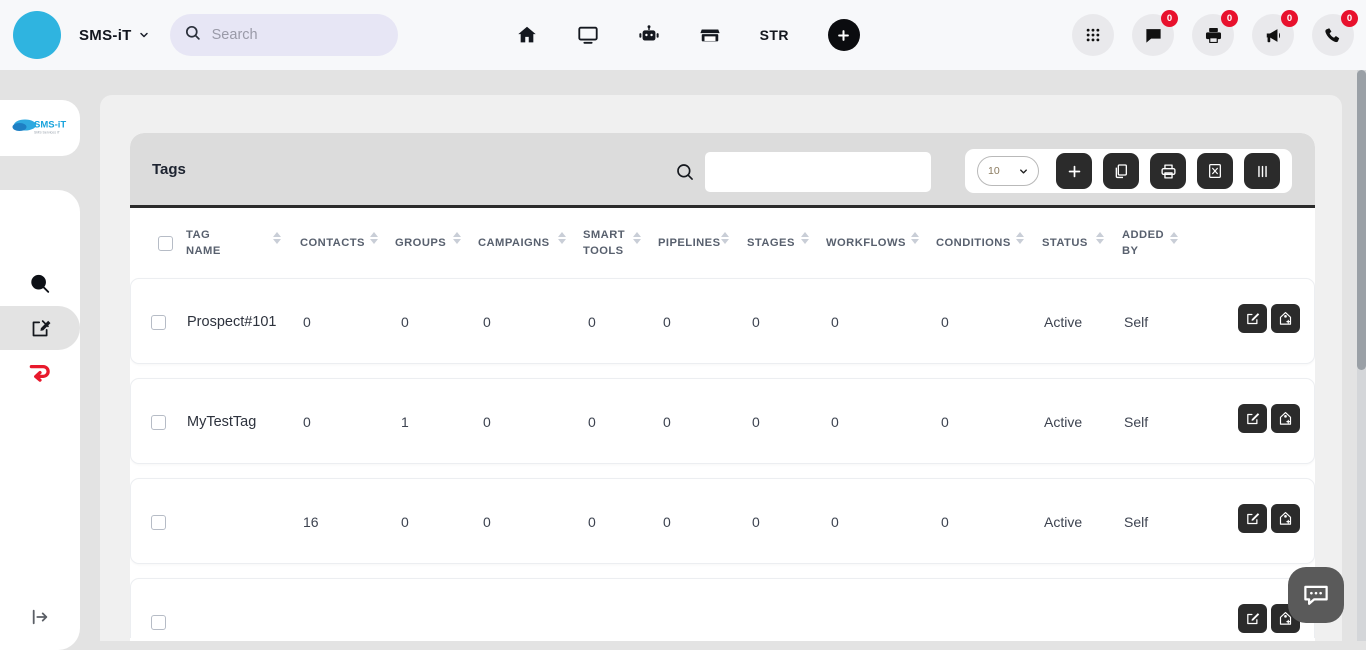 The image size is (1366, 650). Describe the element at coordinates (1093, 35) in the screenshot. I see `apps-grid-icon` at that location.